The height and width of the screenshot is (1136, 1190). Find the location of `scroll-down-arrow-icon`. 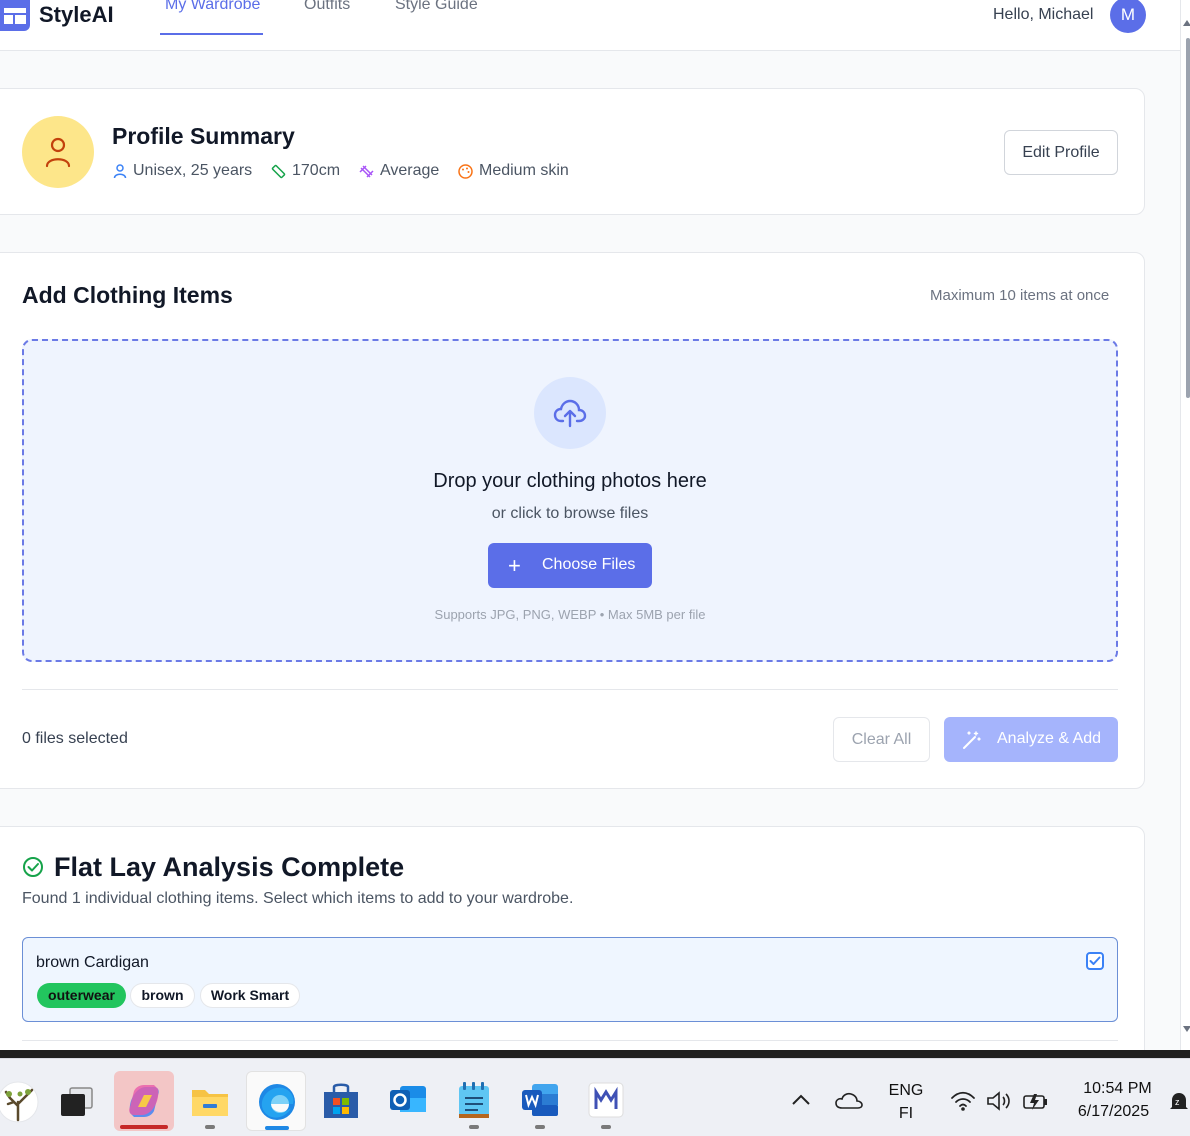

scroll-down-arrow-icon is located at coordinates (1186, 1029).